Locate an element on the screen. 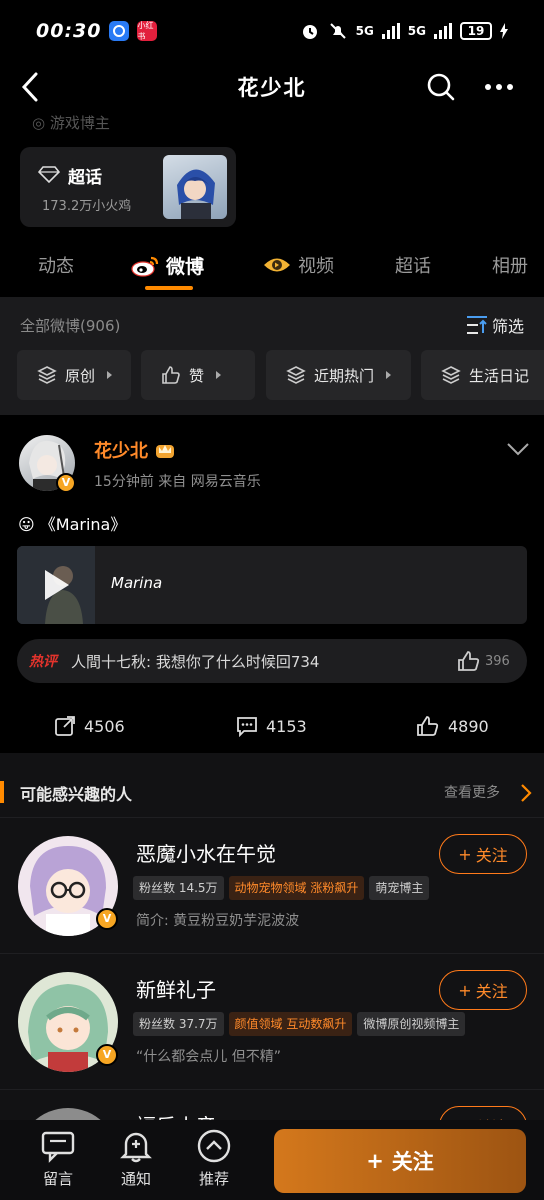  hot-comment-like: 396 is located at coordinates (483, 661).